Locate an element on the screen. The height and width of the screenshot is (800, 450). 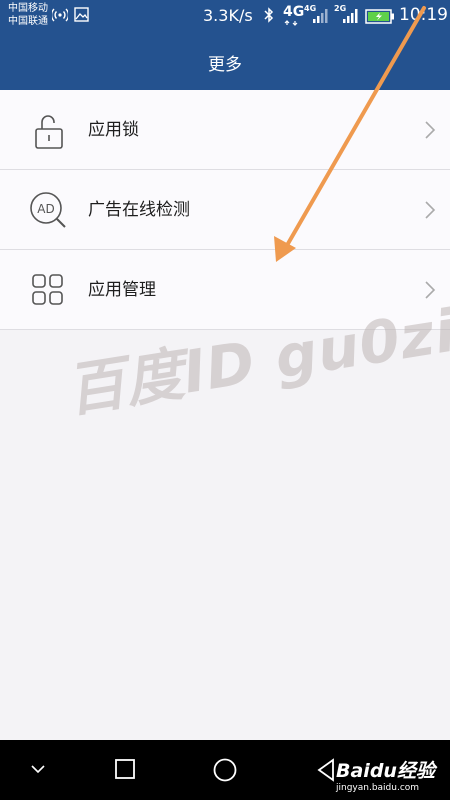
recent-apps-button is located at coordinates (125, 769).